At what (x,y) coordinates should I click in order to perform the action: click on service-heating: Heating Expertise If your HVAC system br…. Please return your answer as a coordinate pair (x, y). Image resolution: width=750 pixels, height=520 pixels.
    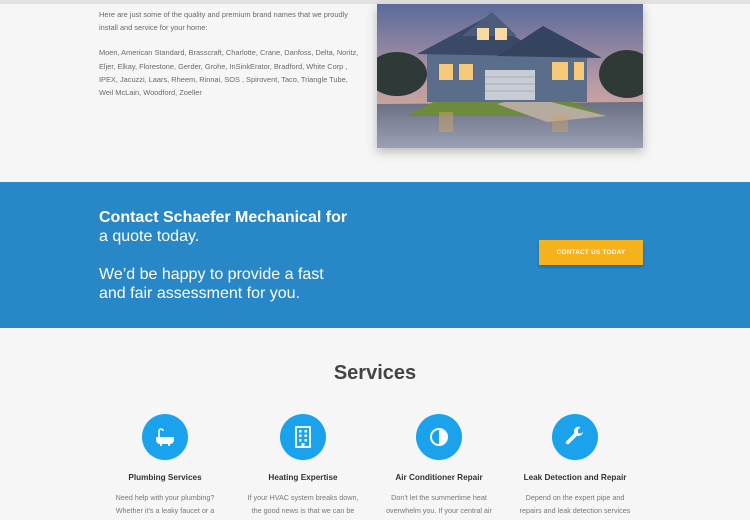
    Looking at the image, I should click on (303, 465).